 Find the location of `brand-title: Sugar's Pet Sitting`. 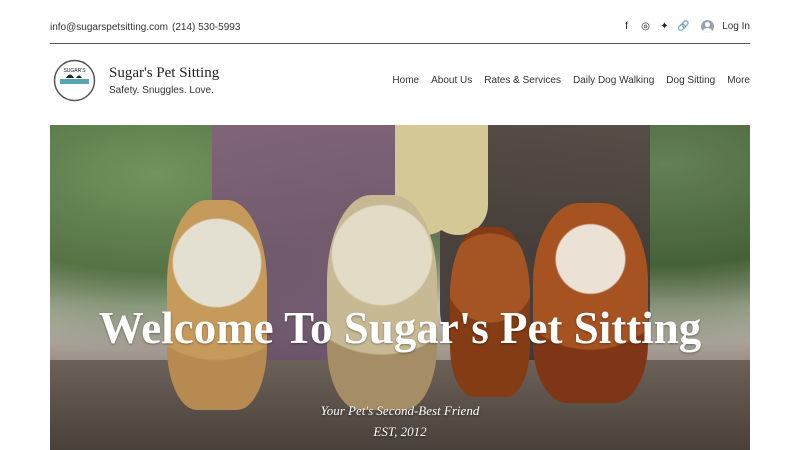

brand-title: Sugar's Pet Sitting is located at coordinates (164, 73).